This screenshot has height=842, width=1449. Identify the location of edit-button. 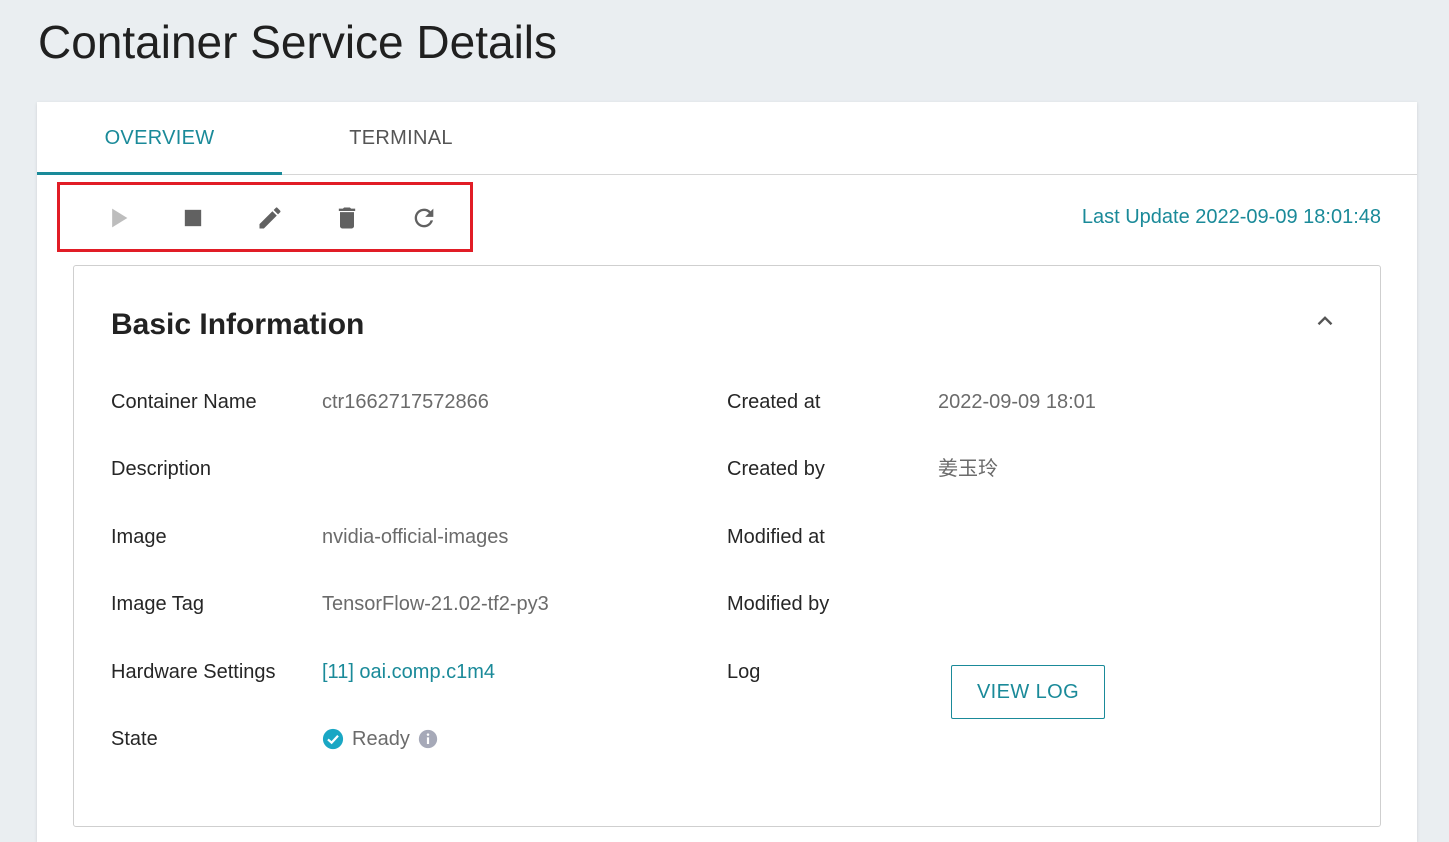
(270, 218).